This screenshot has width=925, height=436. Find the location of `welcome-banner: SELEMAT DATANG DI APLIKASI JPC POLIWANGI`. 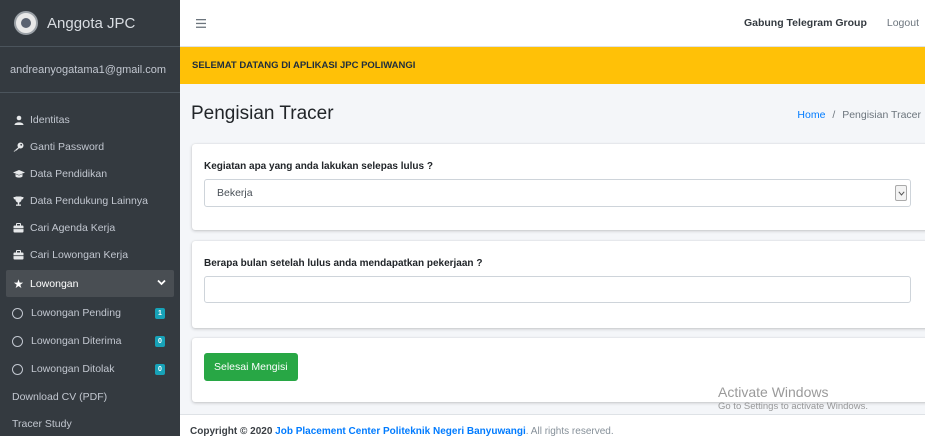

welcome-banner: SELEMAT DATANG DI APLIKASI JPC POLIWANGI is located at coordinates (552, 65).